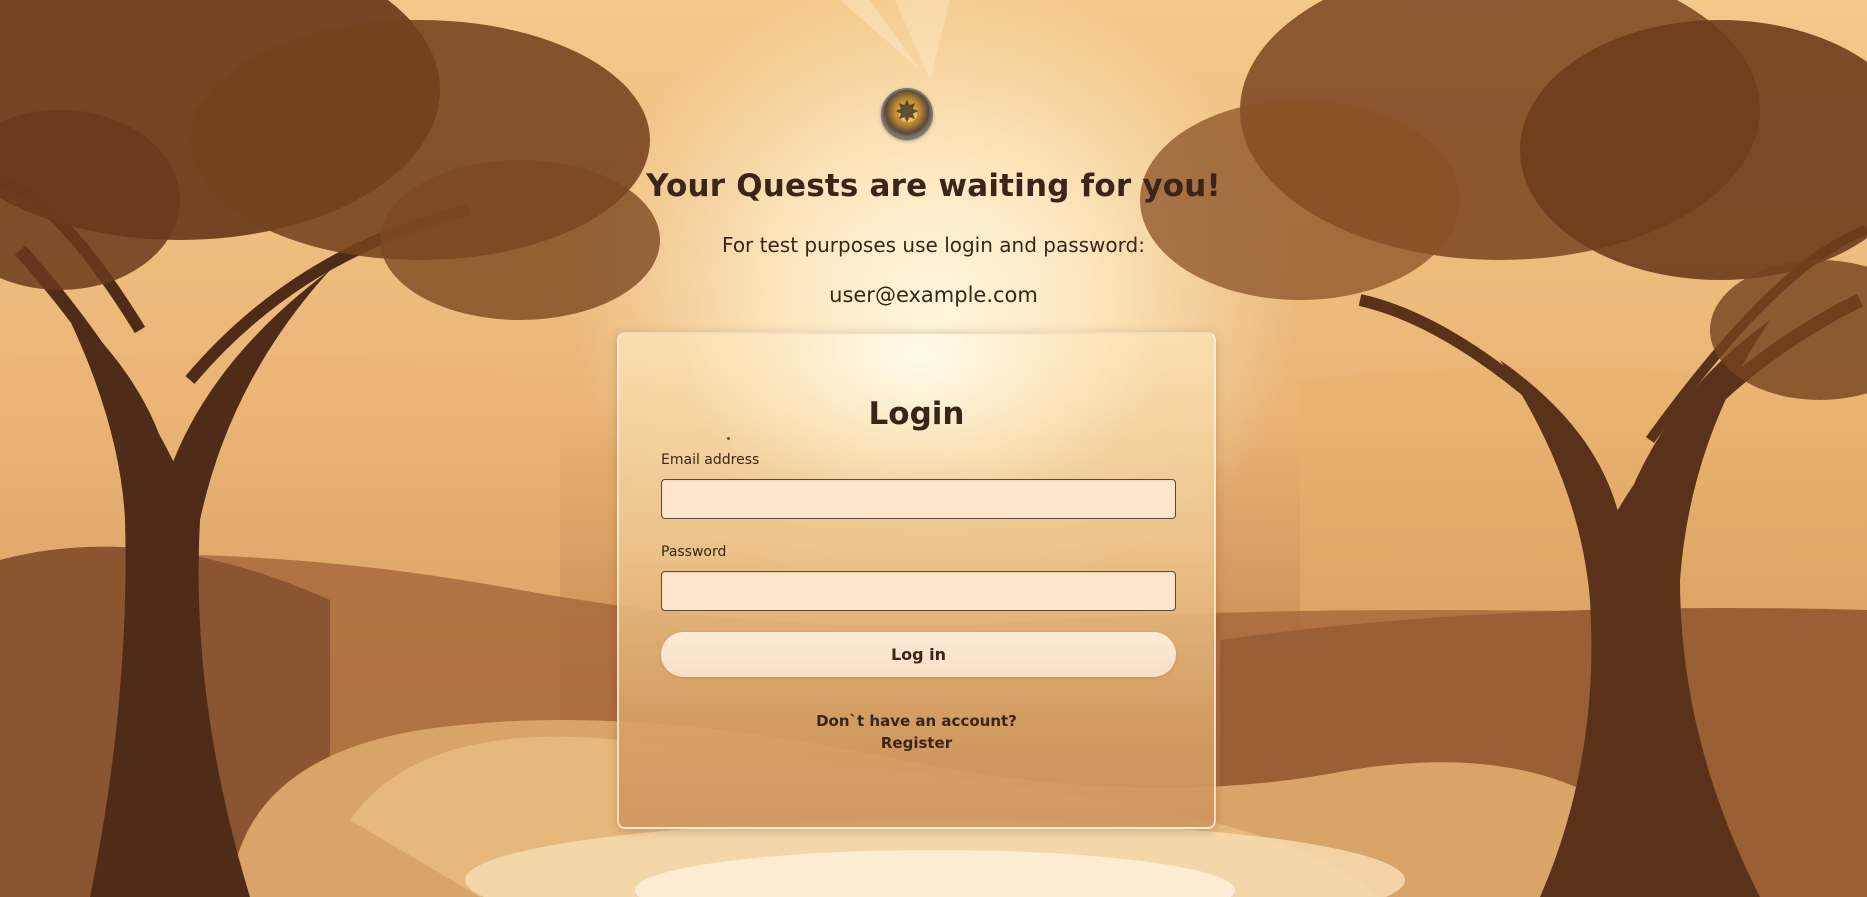 Image resolution: width=1867 pixels, height=897 pixels. I want to click on password-label: Password, so click(694, 552).